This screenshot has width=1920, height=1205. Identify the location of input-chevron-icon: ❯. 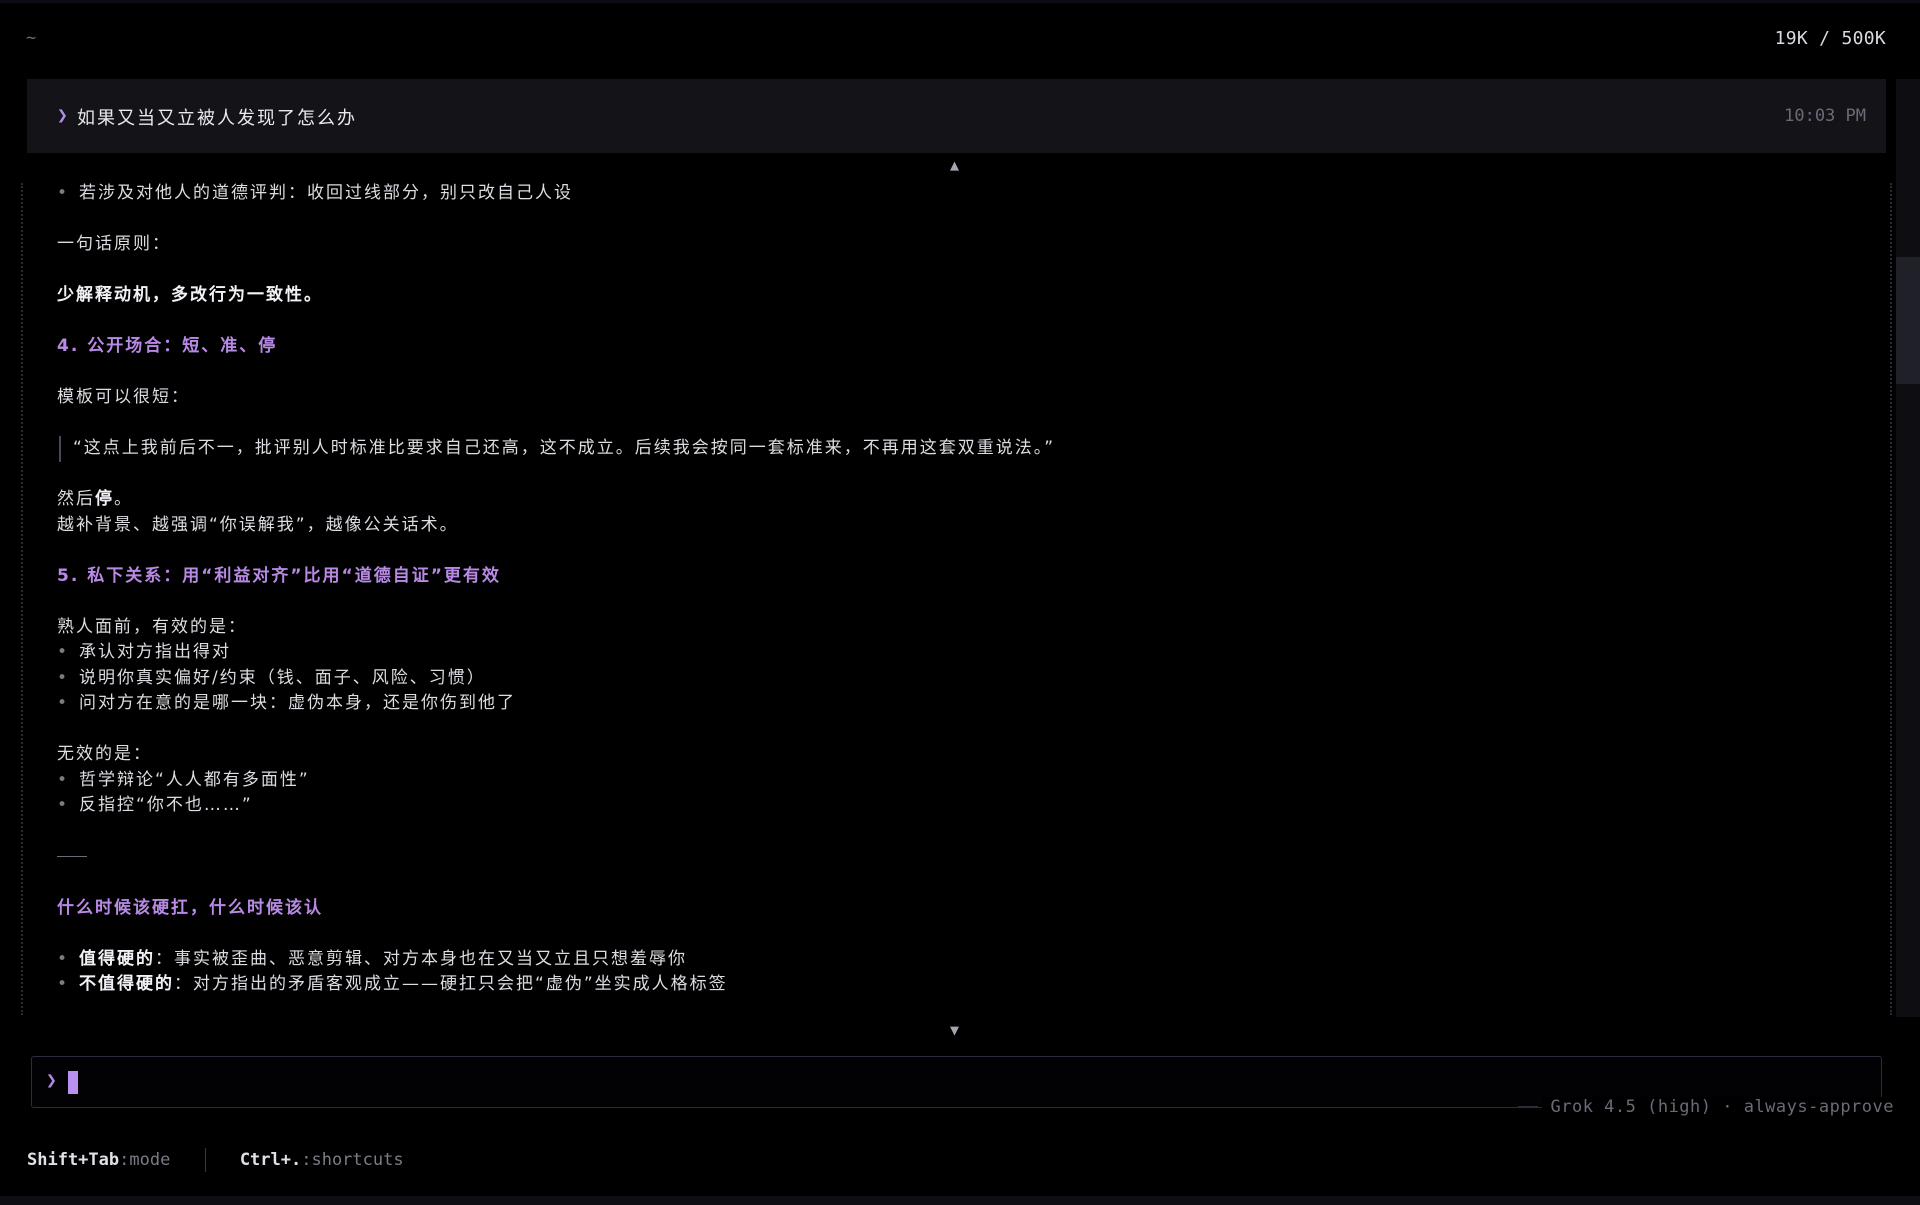
(51, 1080).